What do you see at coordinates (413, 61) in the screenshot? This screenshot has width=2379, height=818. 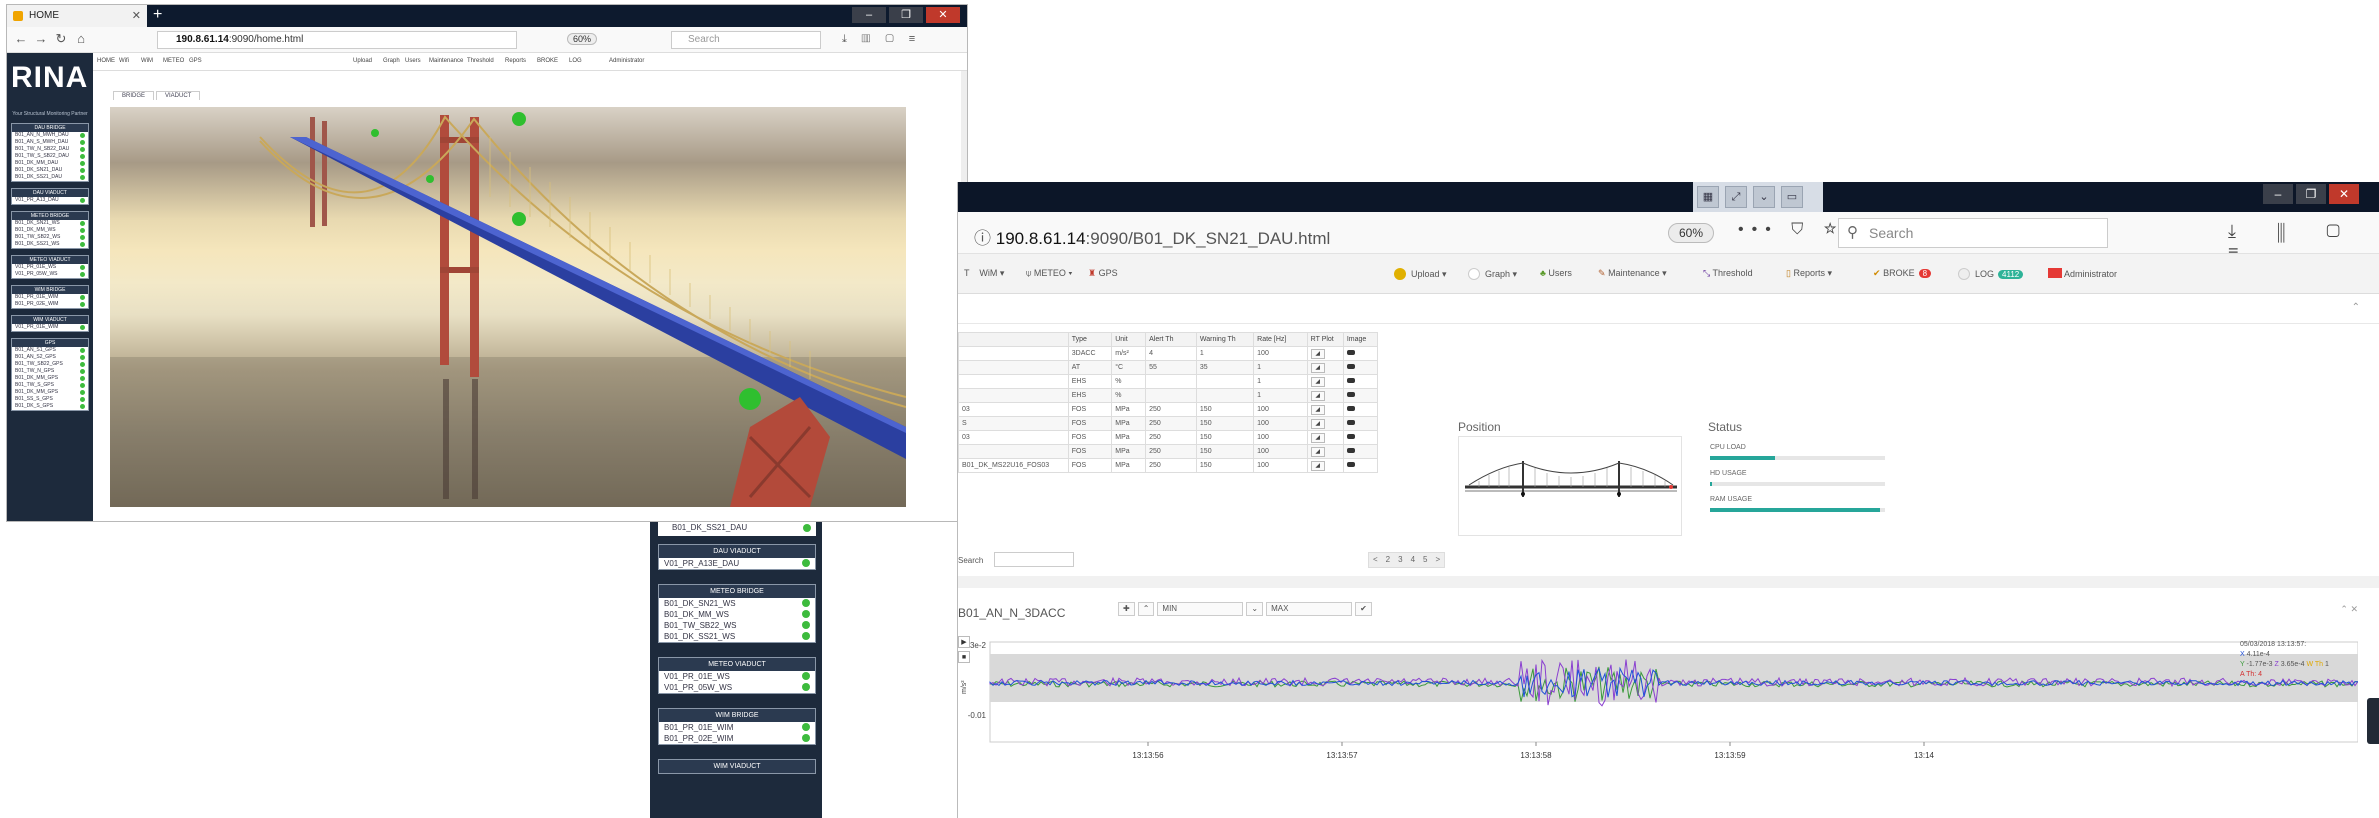 I see `top-menu-item: Users` at bounding box center [413, 61].